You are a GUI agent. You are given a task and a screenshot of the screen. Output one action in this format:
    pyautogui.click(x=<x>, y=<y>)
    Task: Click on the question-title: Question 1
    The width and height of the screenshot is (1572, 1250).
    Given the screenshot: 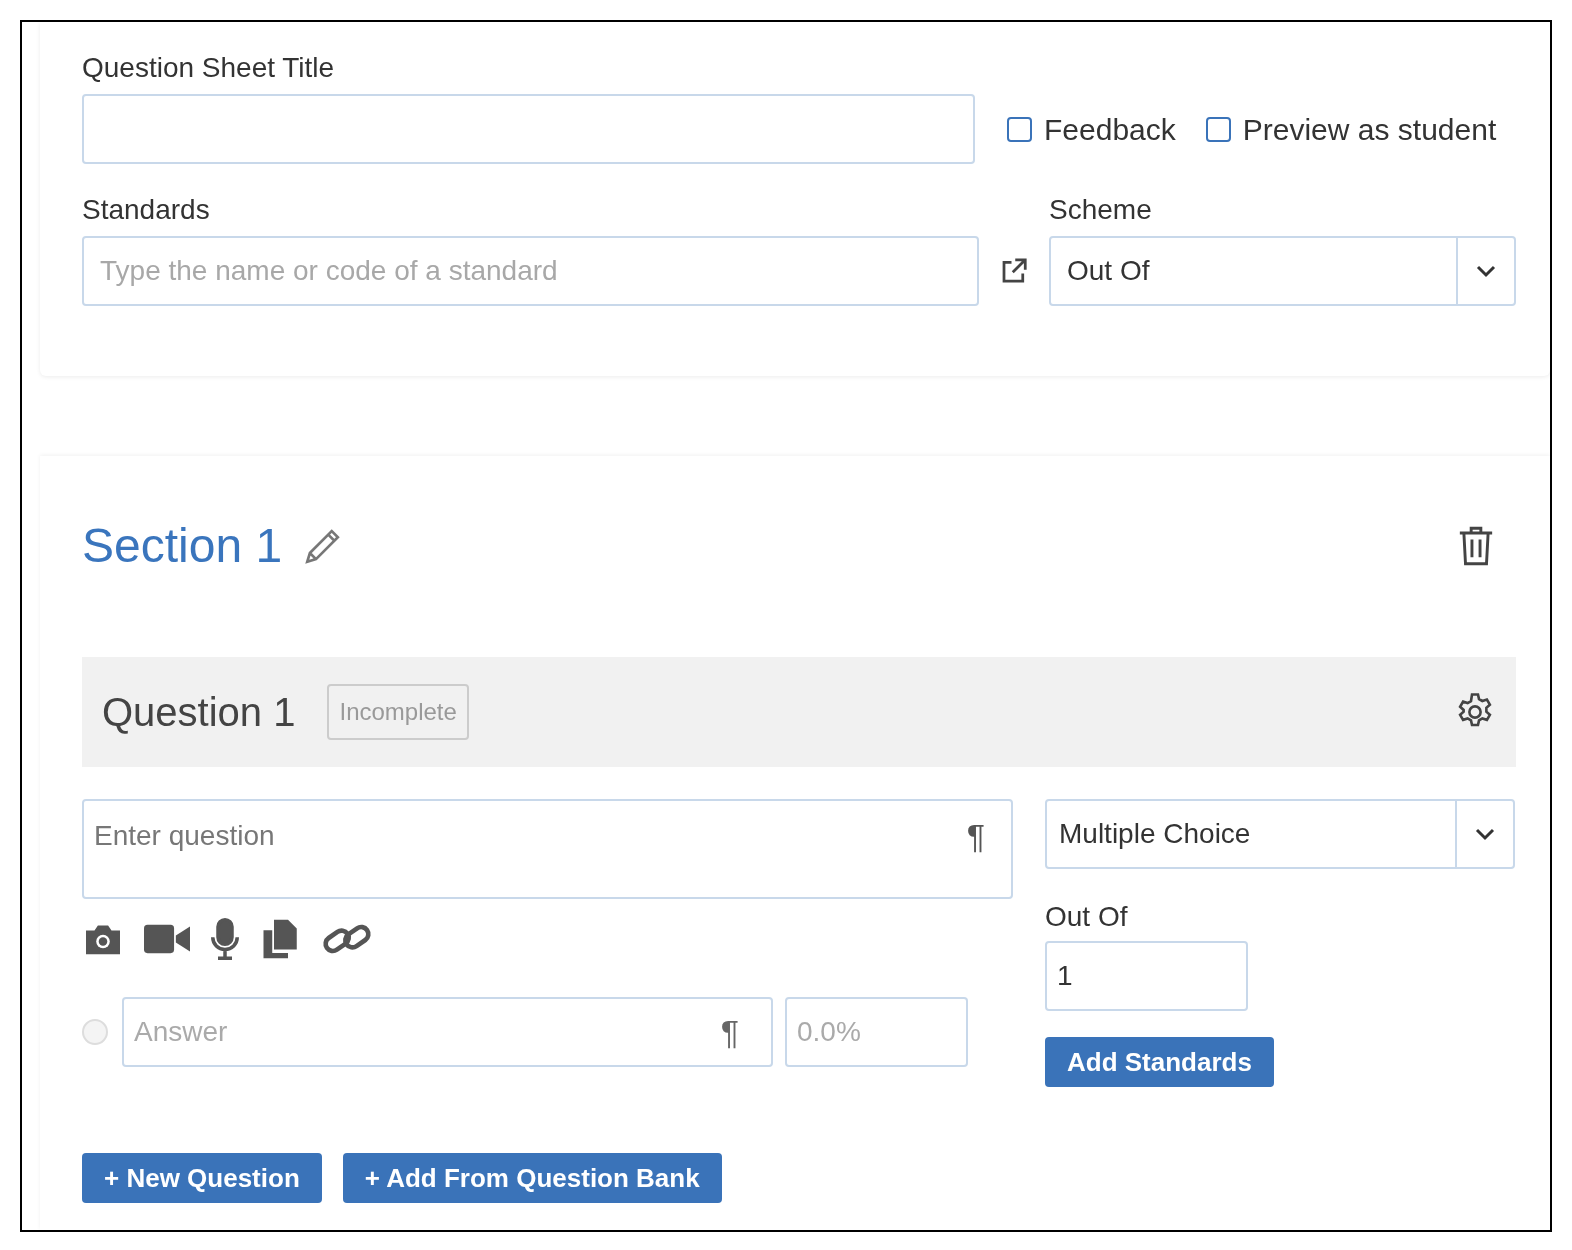 What is the action you would take?
    pyautogui.click(x=199, y=712)
    